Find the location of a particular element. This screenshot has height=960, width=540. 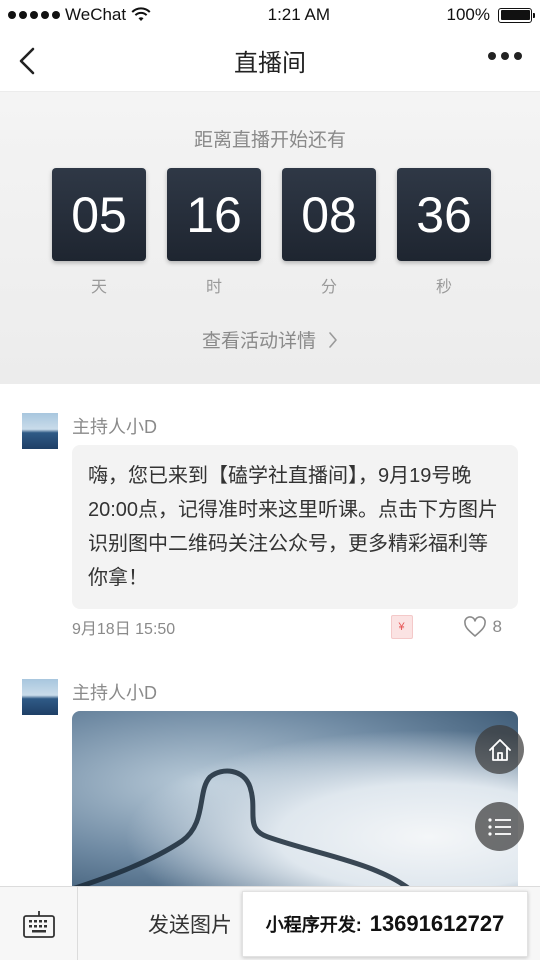

timer-days-value: 05 is located at coordinates (99, 214).